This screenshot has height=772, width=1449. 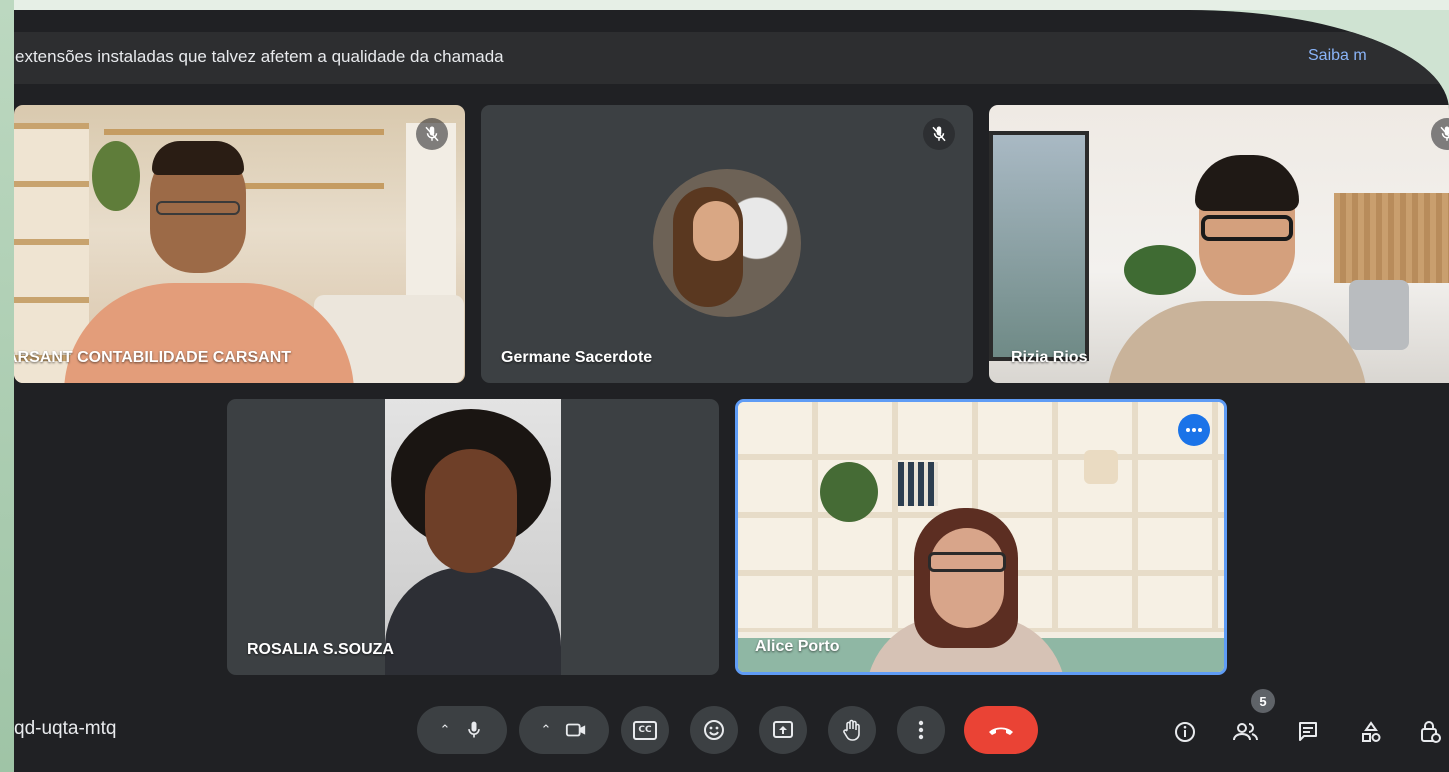 I want to click on wood-wall, so click(x=1391, y=238).